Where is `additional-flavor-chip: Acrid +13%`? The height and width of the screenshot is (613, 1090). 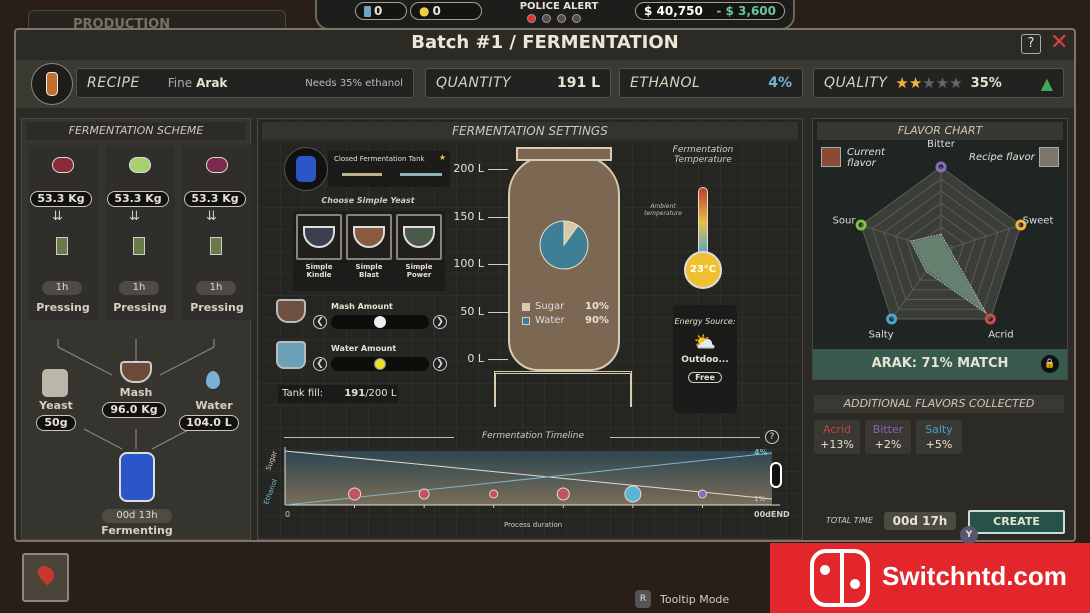
additional-flavor-chip: Acrid +13% is located at coordinates (837, 437).